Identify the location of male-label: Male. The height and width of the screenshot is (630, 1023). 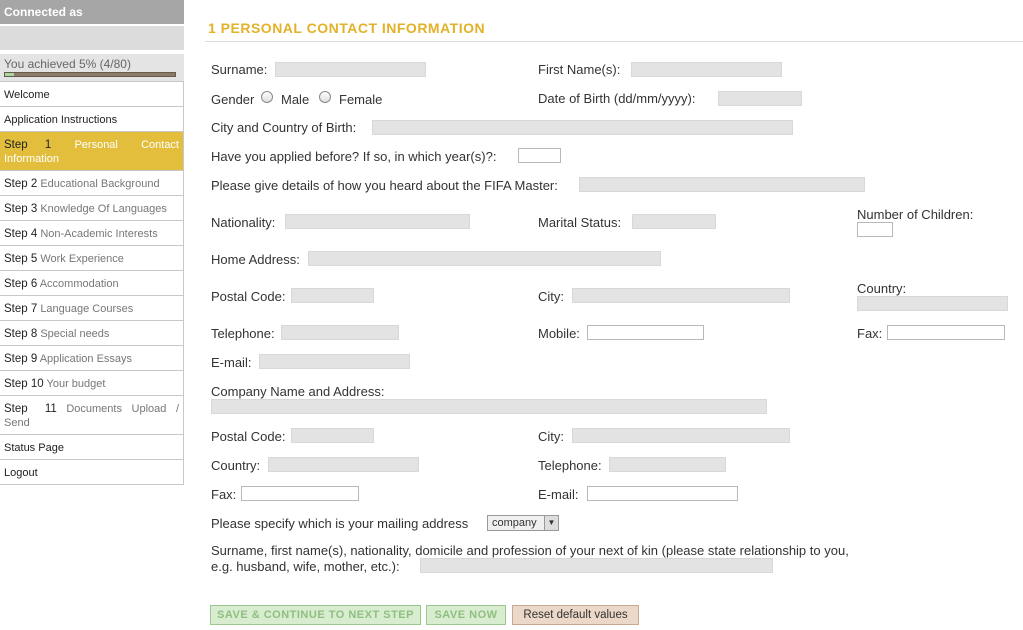
(295, 99).